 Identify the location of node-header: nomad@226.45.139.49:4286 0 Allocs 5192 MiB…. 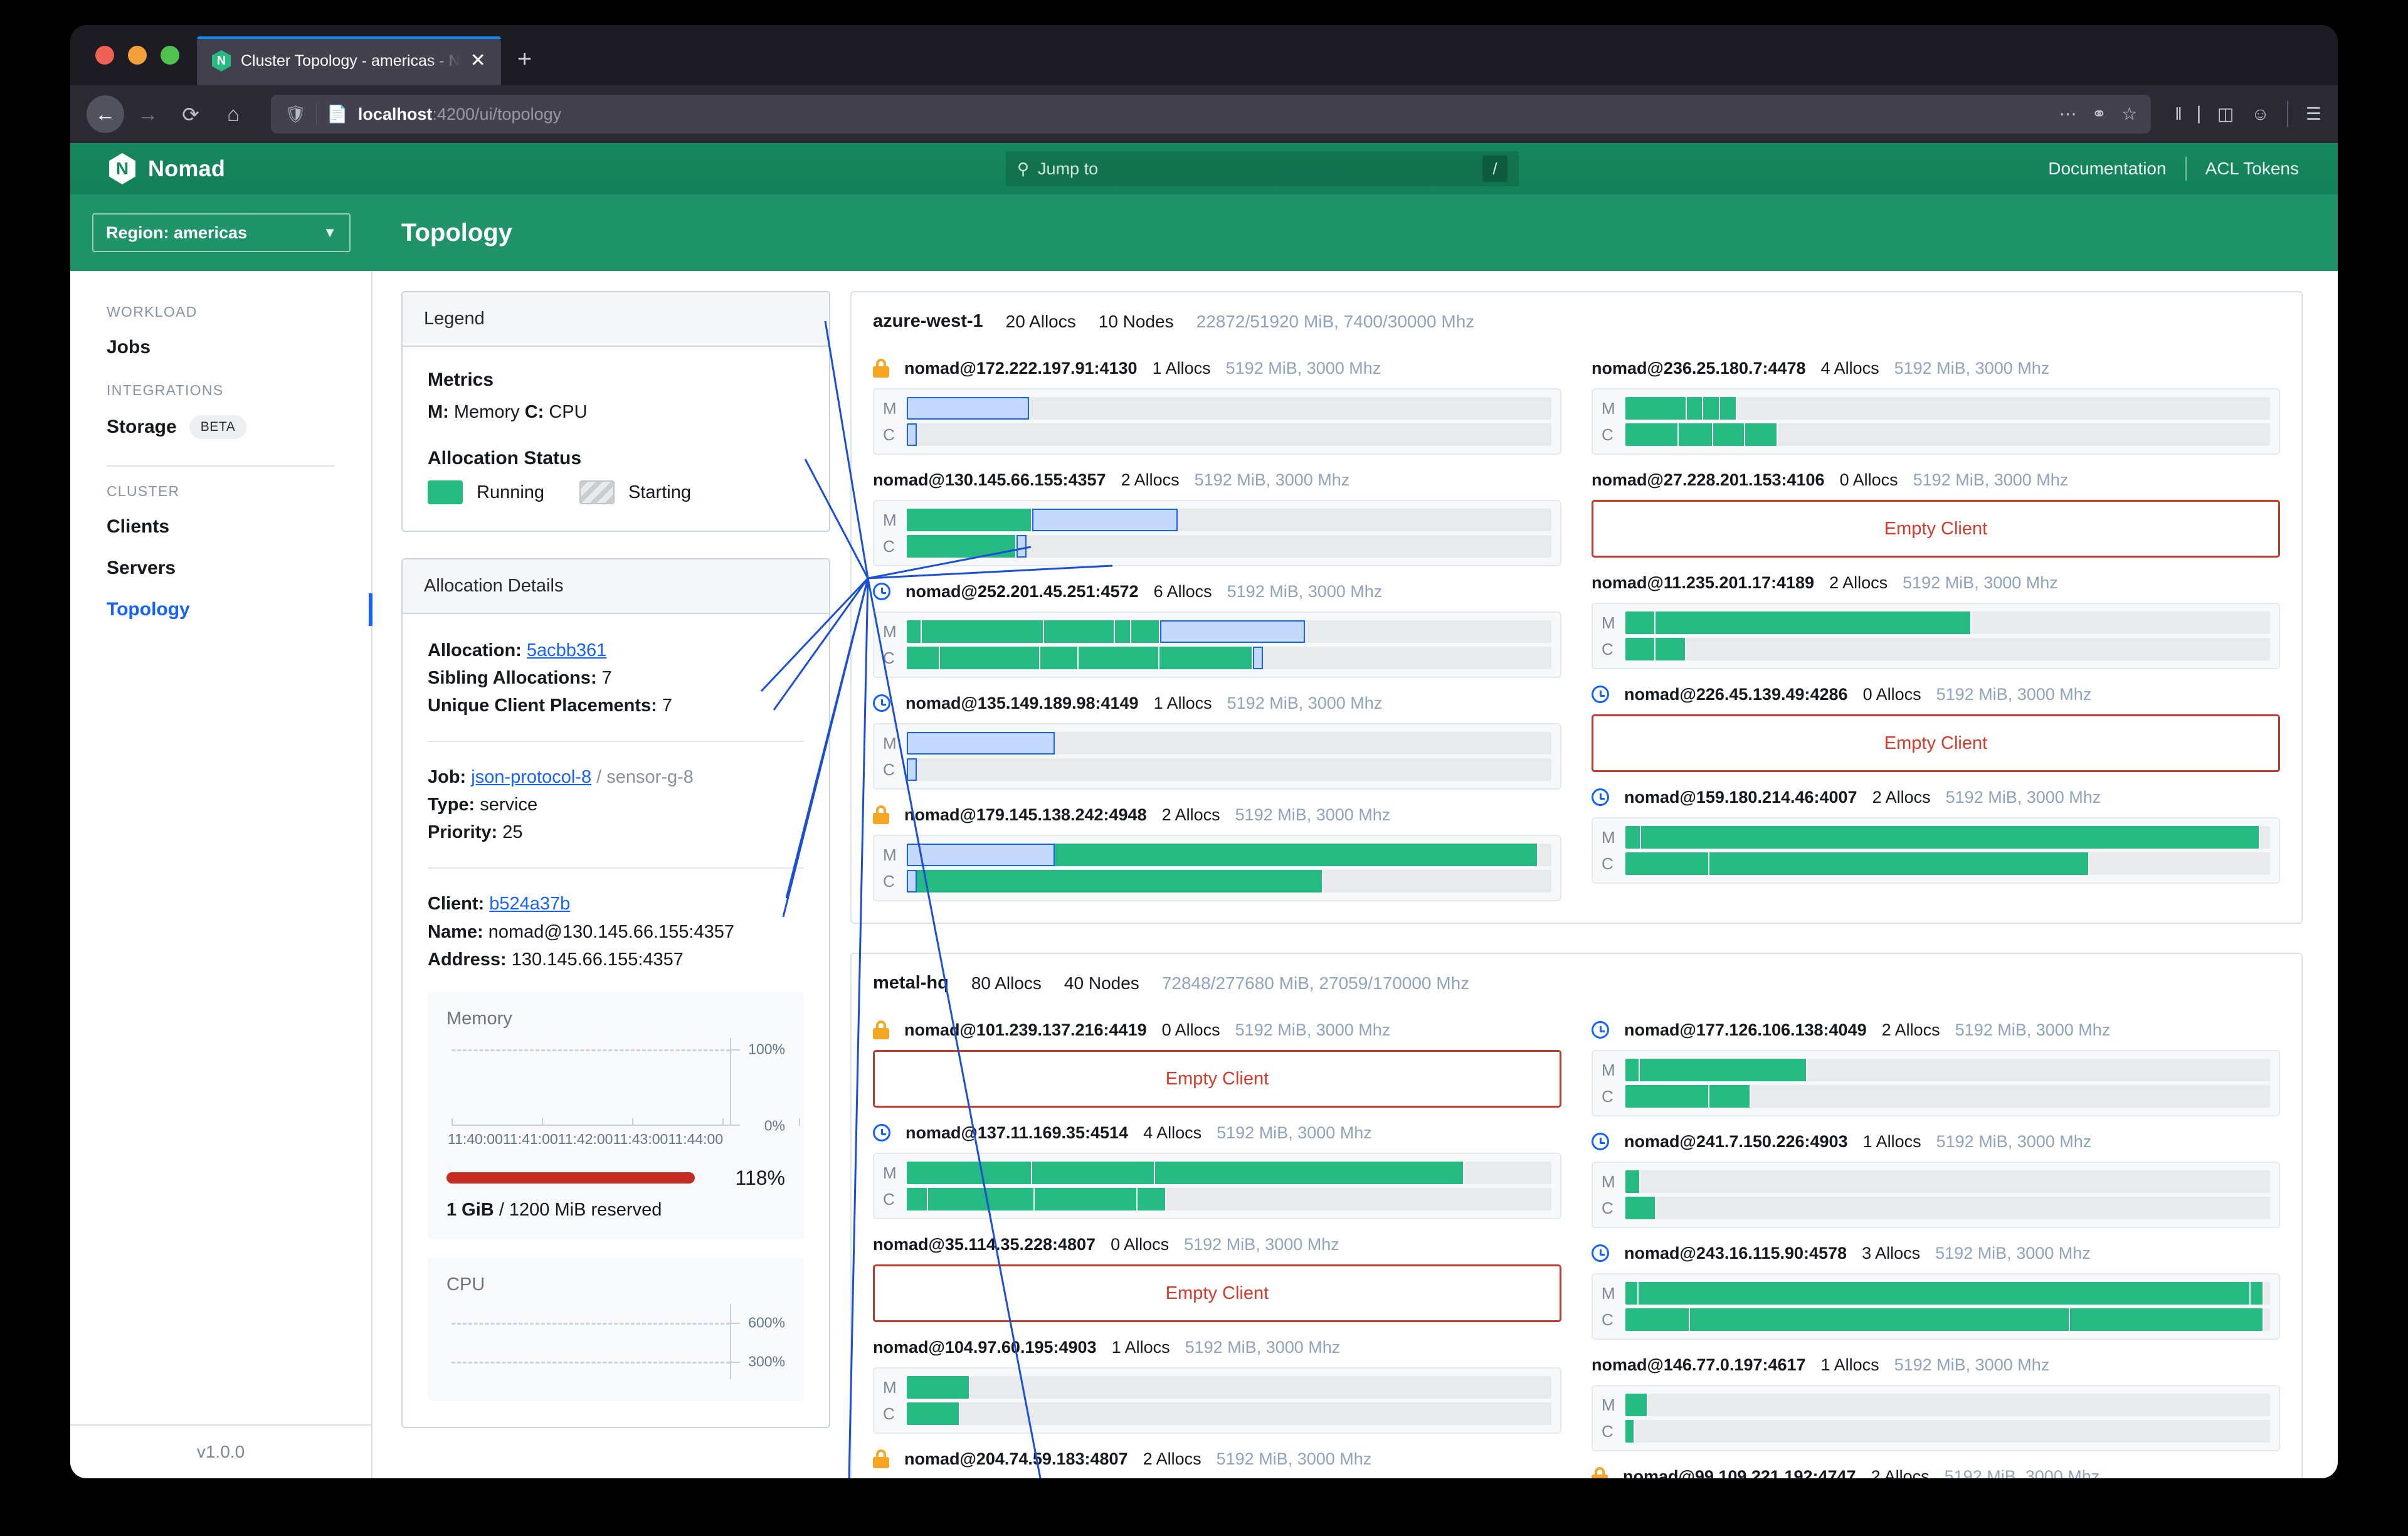
(1936, 694).